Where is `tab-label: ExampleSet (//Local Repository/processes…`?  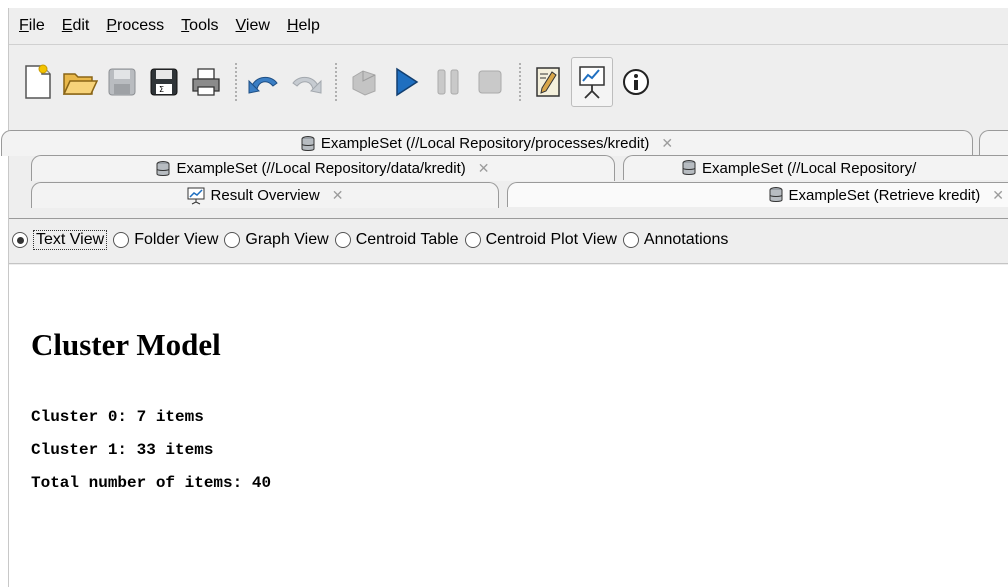 tab-label: ExampleSet (//Local Repository/processes… is located at coordinates (485, 143).